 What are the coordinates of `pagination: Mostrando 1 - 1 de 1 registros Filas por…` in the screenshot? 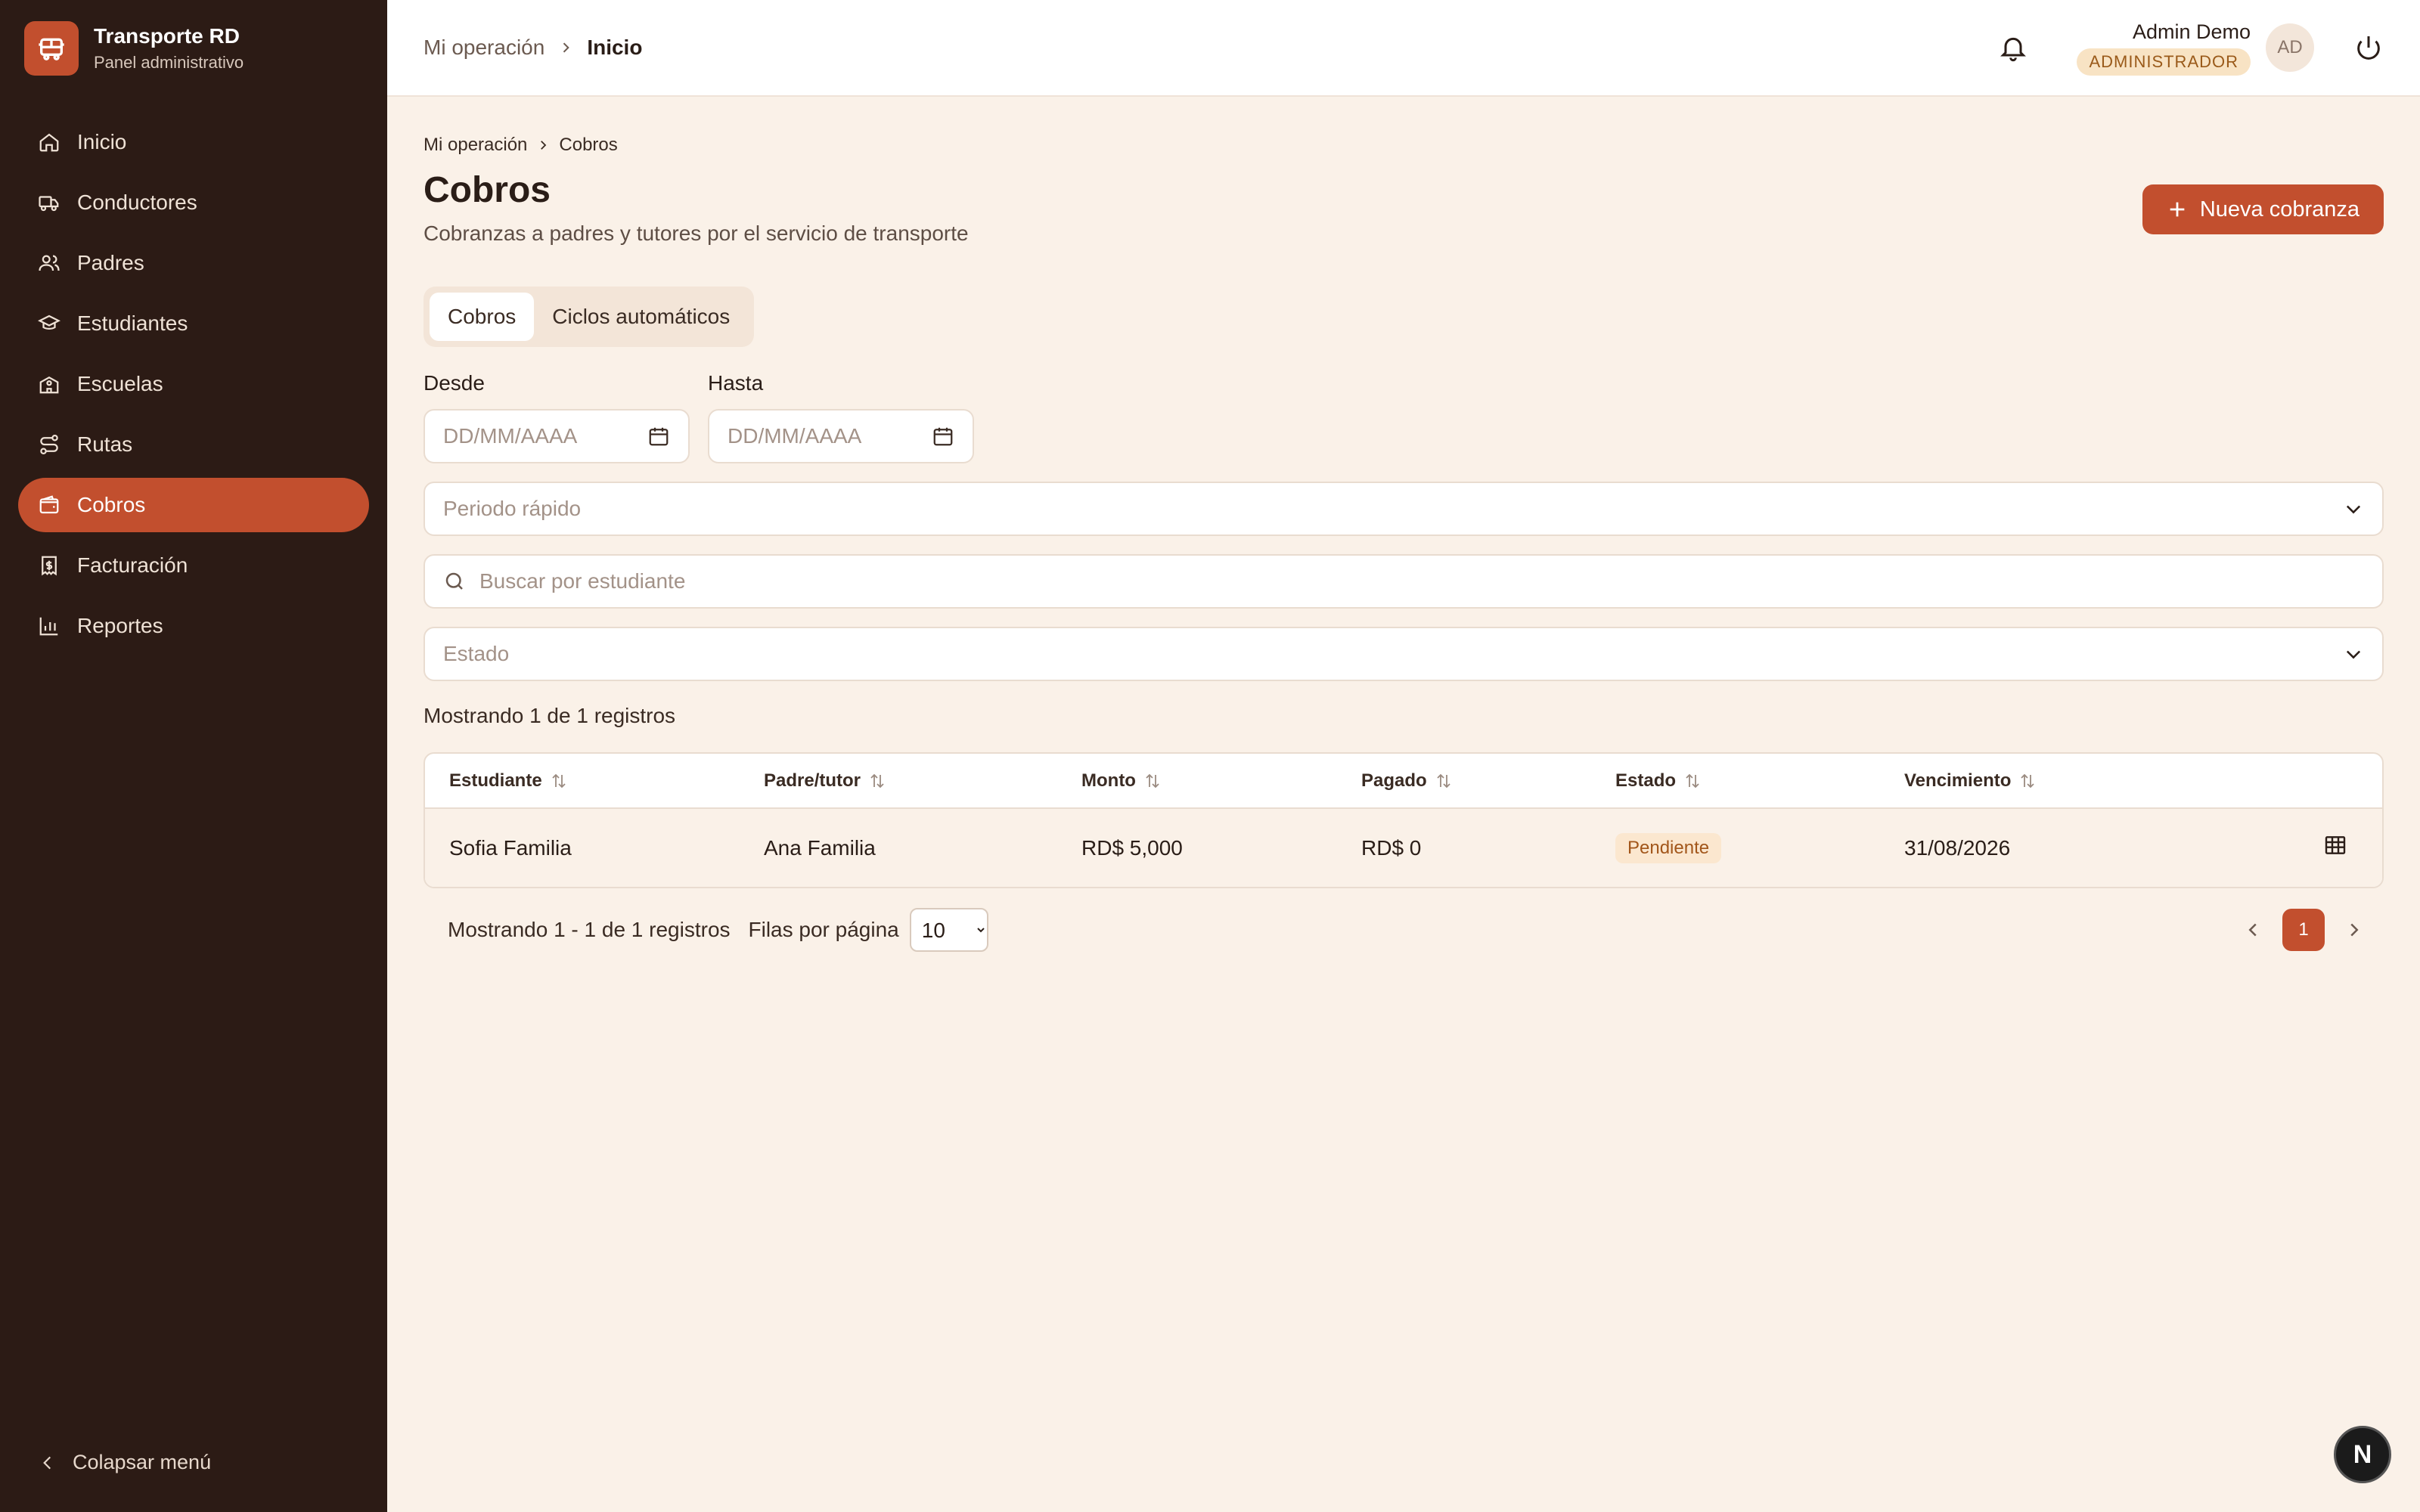 It's located at (1404, 930).